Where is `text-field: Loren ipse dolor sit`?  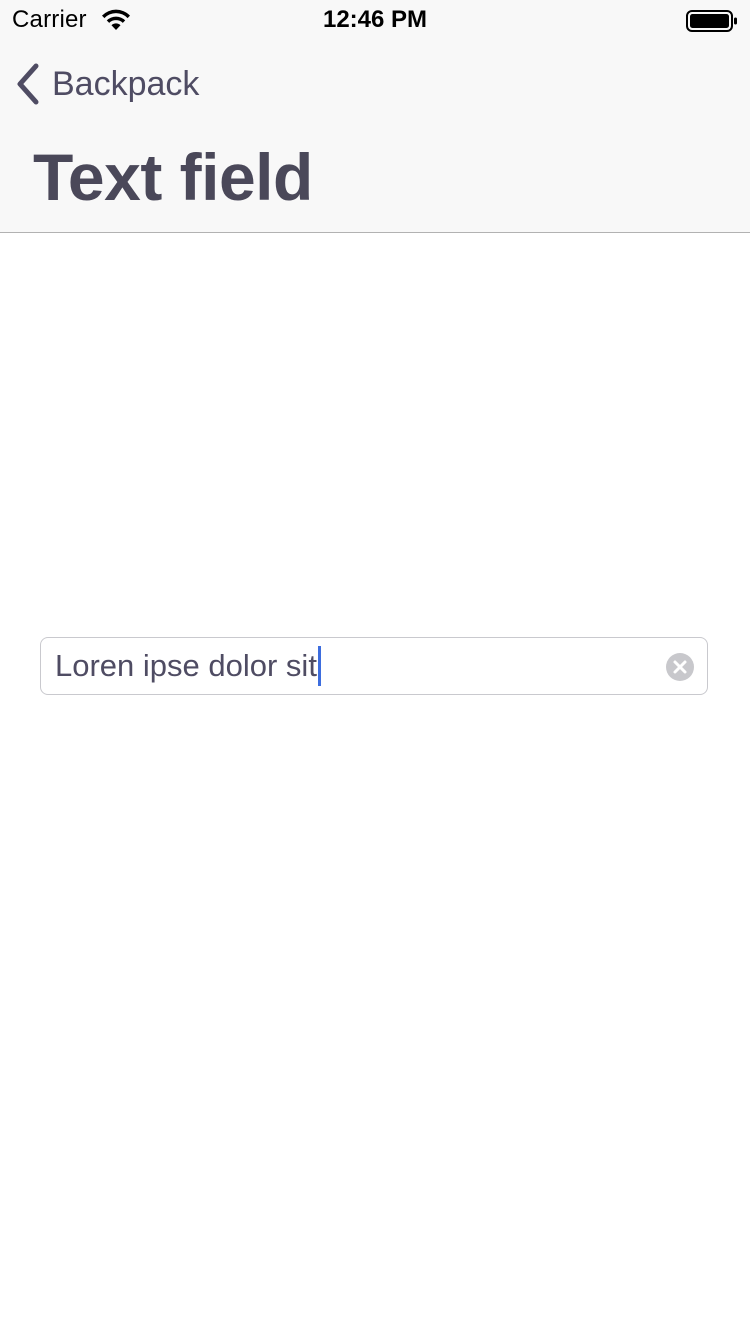 text-field: Loren ipse dolor sit is located at coordinates (374, 666).